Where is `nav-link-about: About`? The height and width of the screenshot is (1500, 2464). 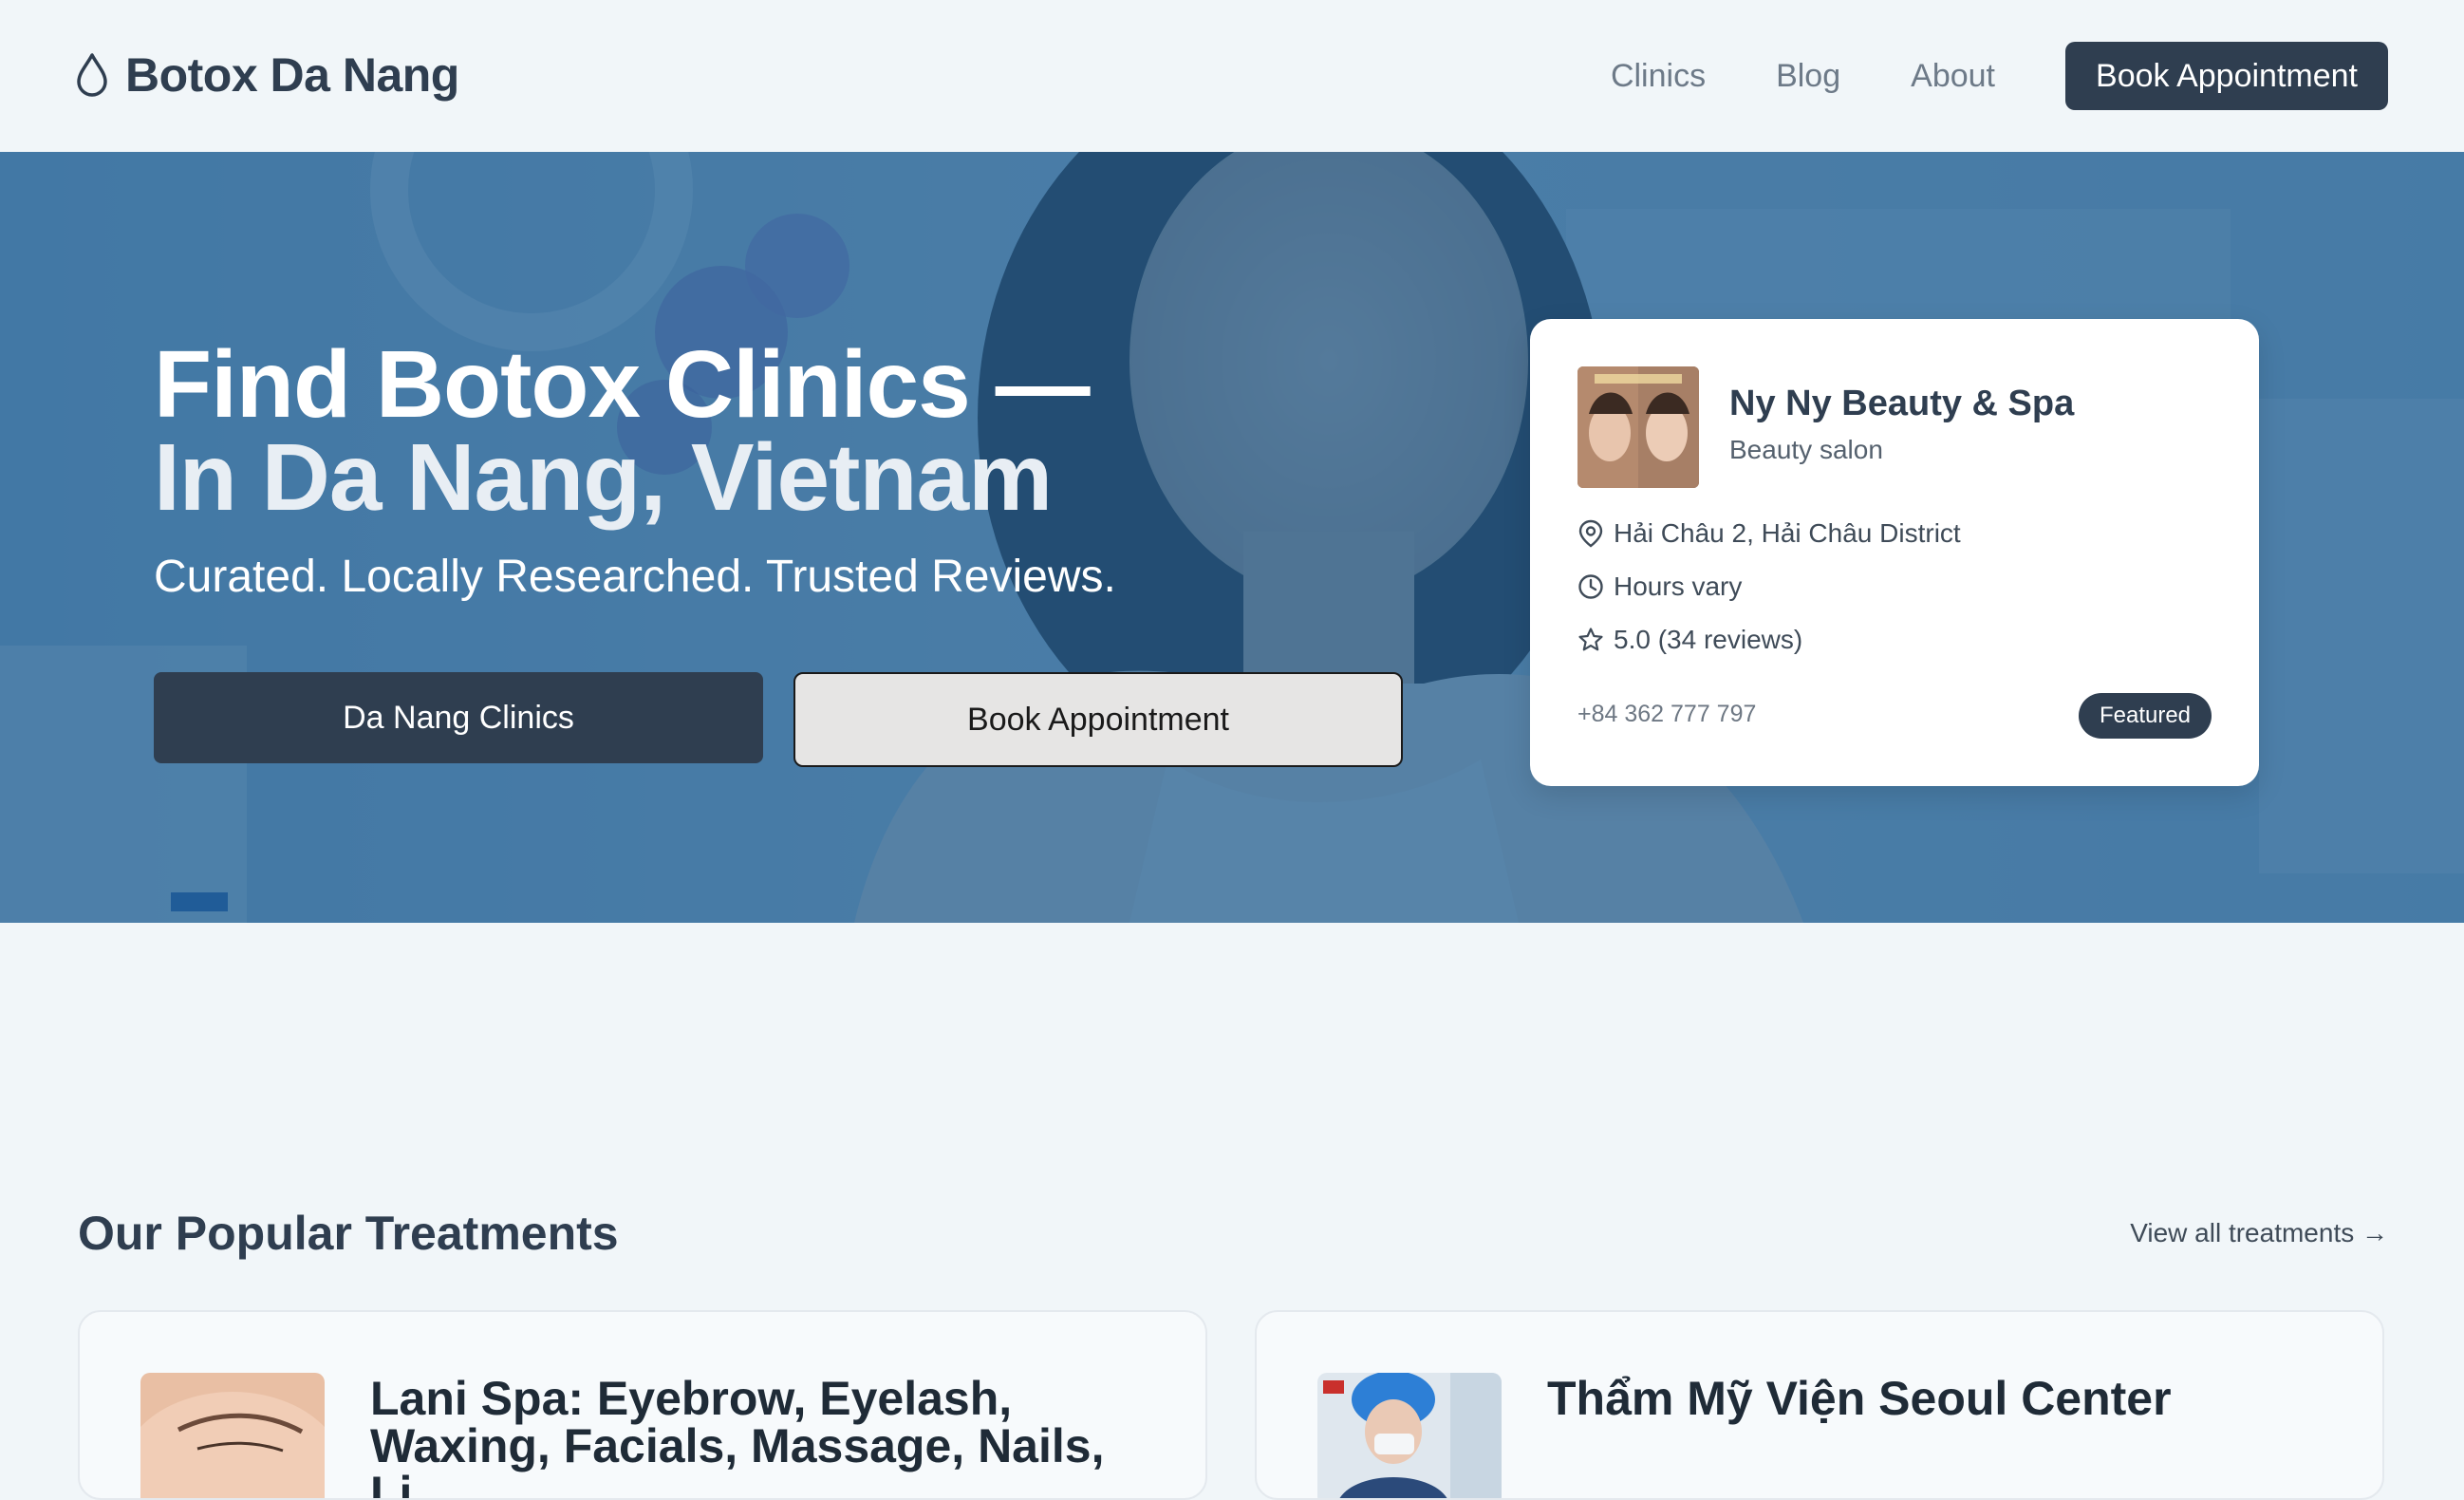
nav-link-about: About is located at coordinates (1953, 76).